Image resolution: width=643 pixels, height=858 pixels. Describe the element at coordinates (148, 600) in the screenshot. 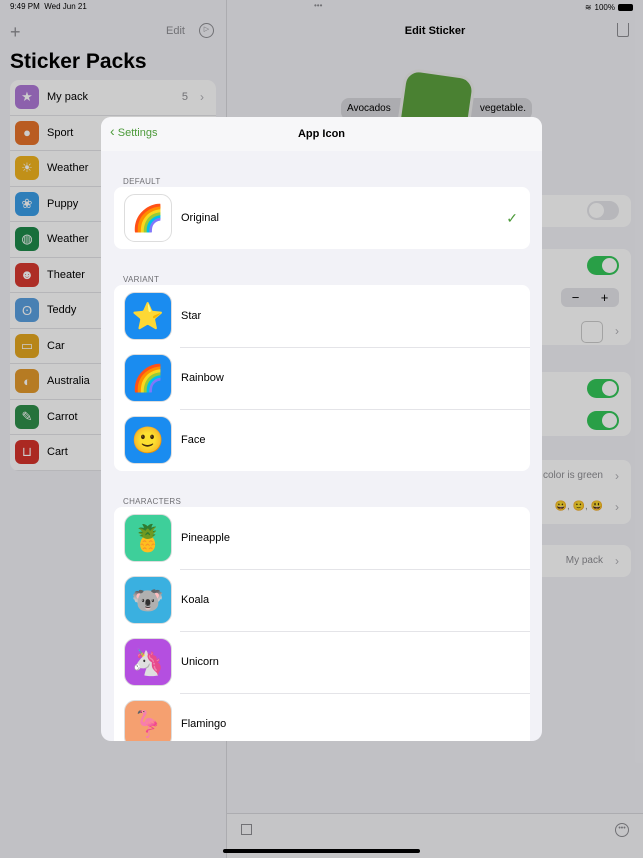

I see `app-icon-preview: 🐨` at that location.